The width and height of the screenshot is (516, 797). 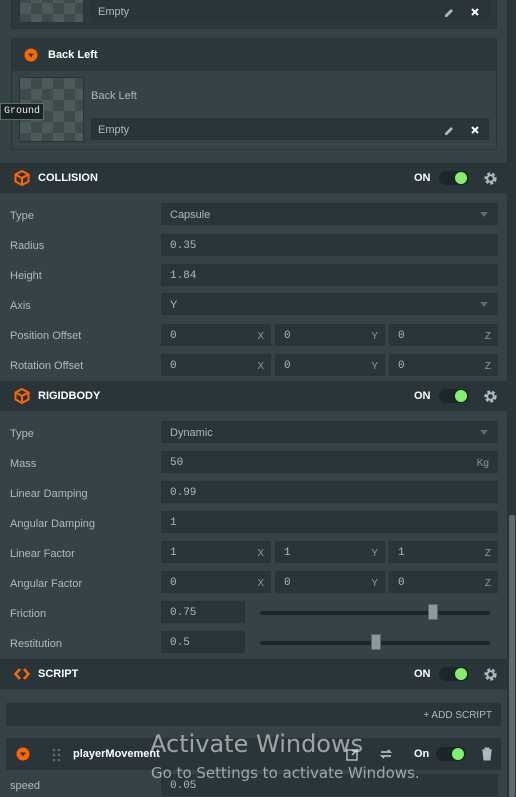 I want to click on angular-factor-z-input: 0Z, so click(x=443, y=582).